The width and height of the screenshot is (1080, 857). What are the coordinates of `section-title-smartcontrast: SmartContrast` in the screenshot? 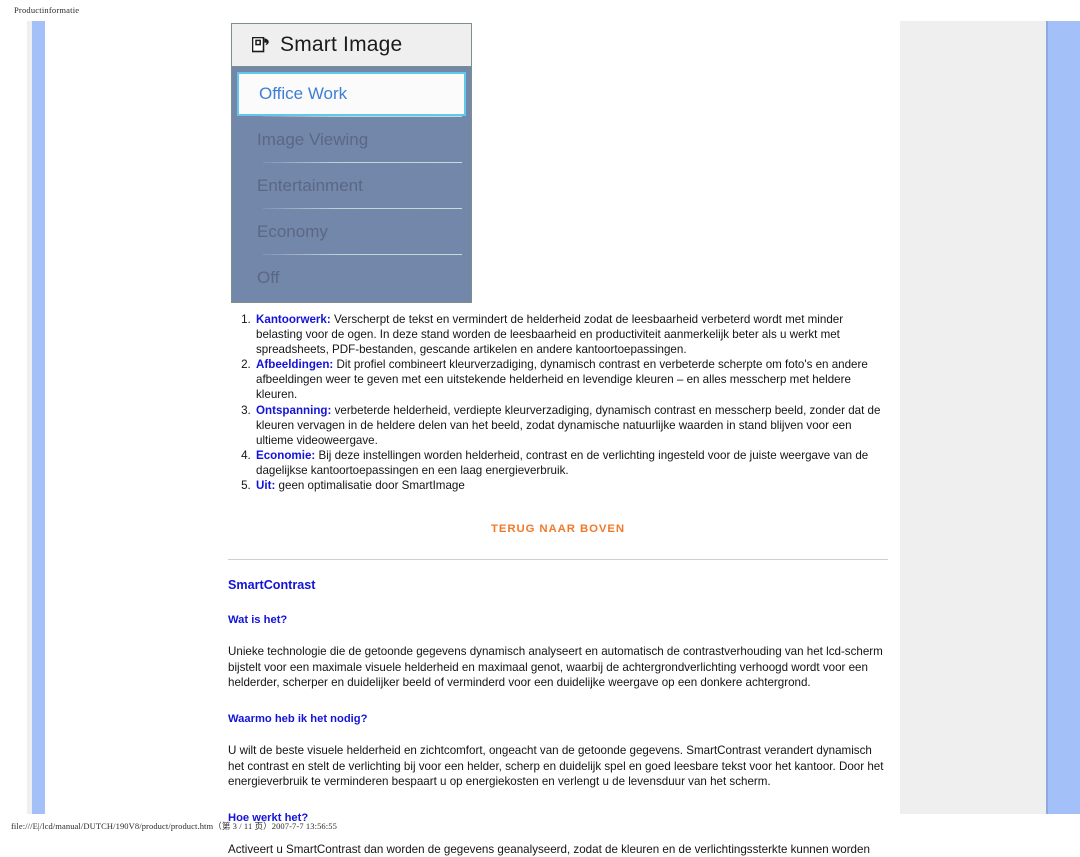 It's located at (272, 585).